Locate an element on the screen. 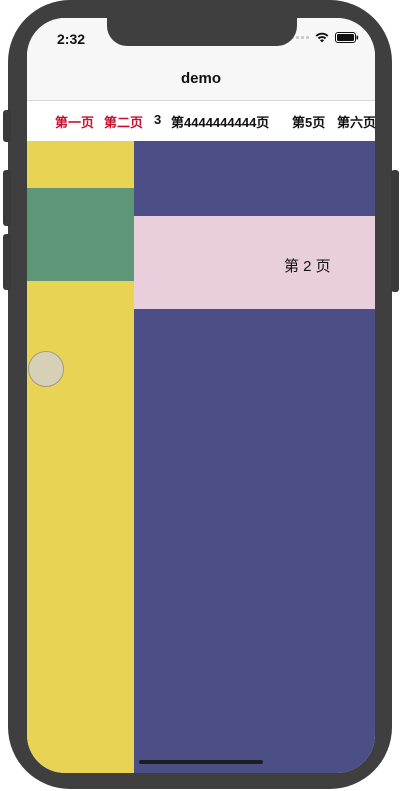 The image size is (402, 791). tab-page-6: 第六页 is located at coordinates (356, 121).